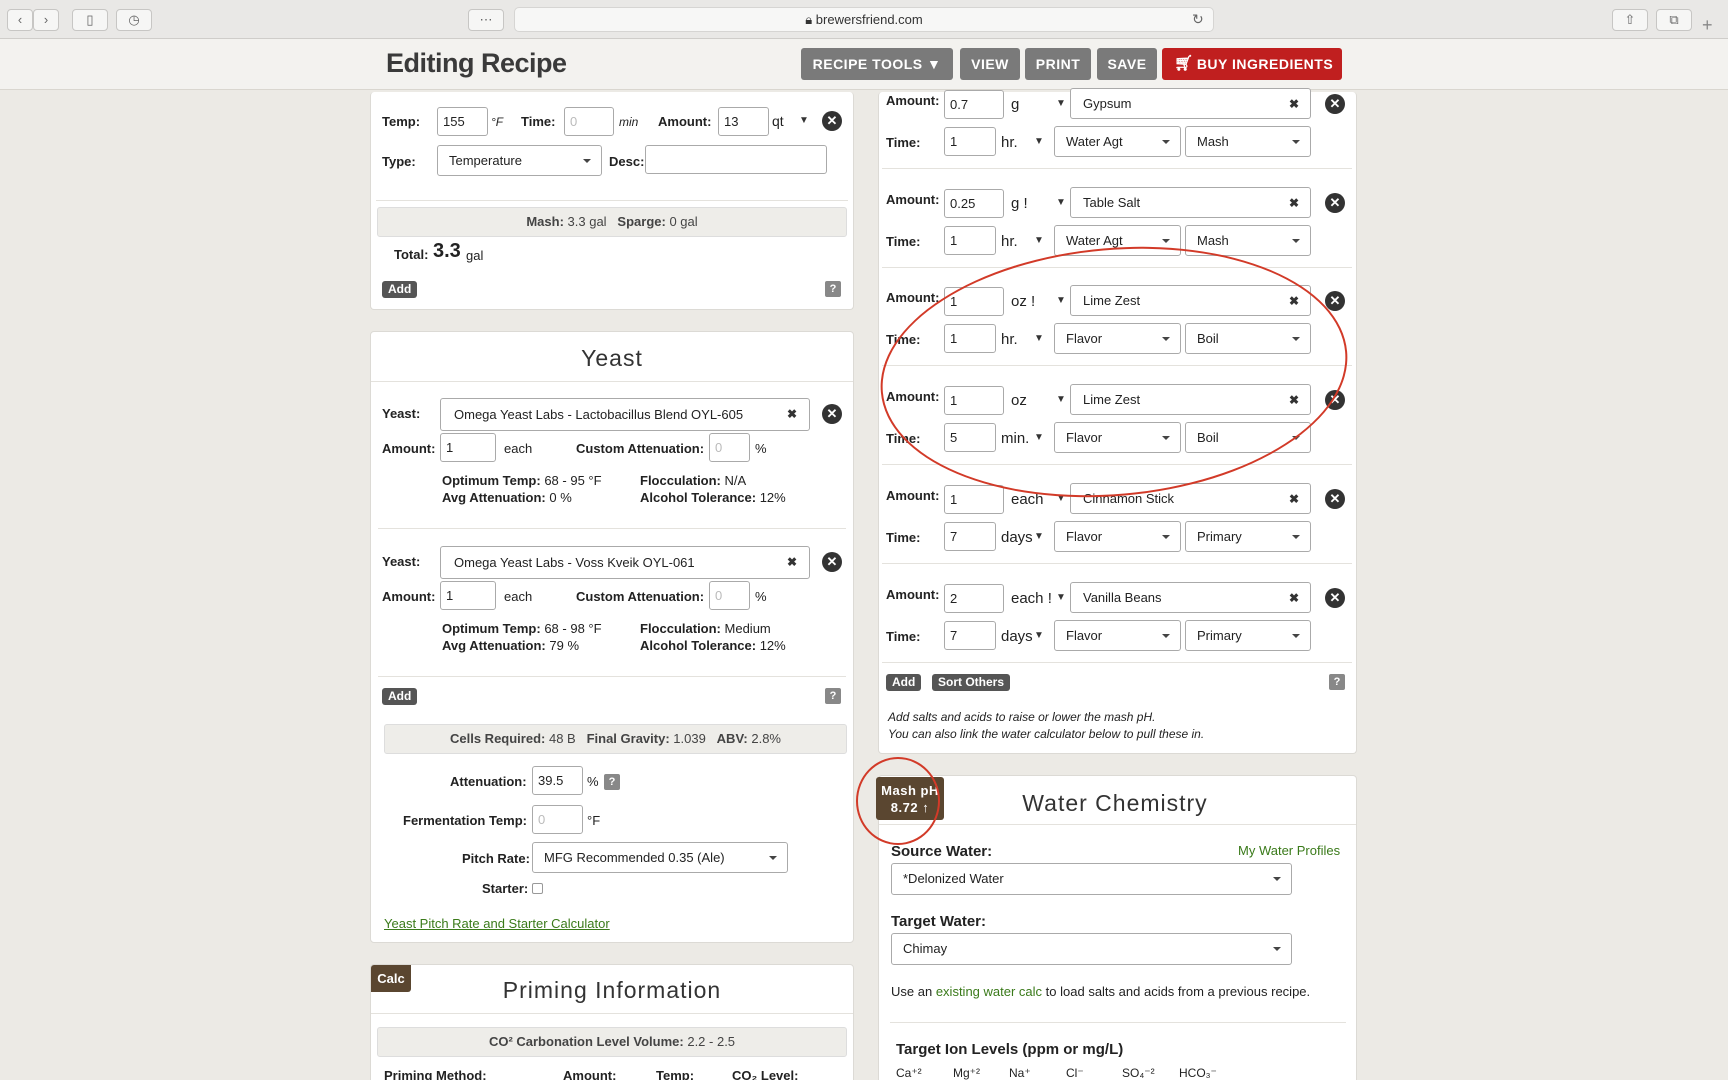 Image resolution: width=1728 pixels, height=1080 pixels. Describe the element at coordinates (1031, 598) in the screenshot. I see `other-unit-select: each !` at that location.